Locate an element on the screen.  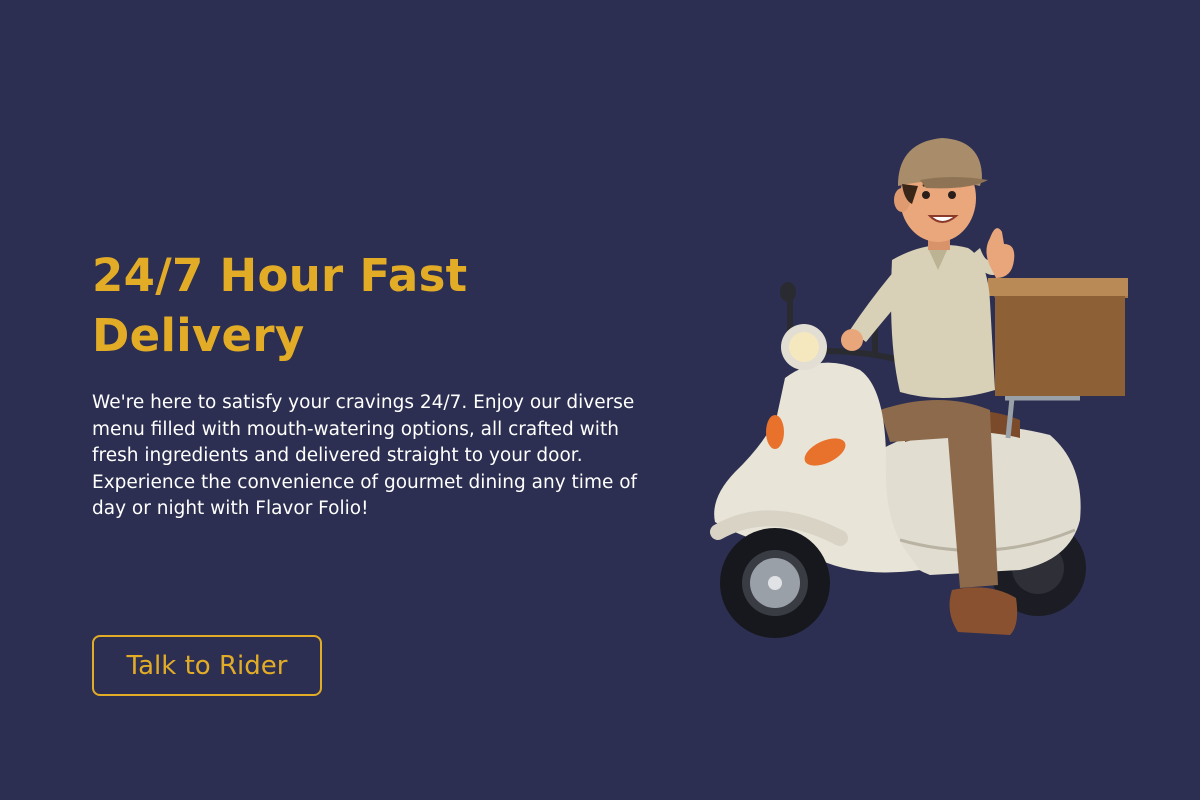
headlight is located at coordinates (804, 347).